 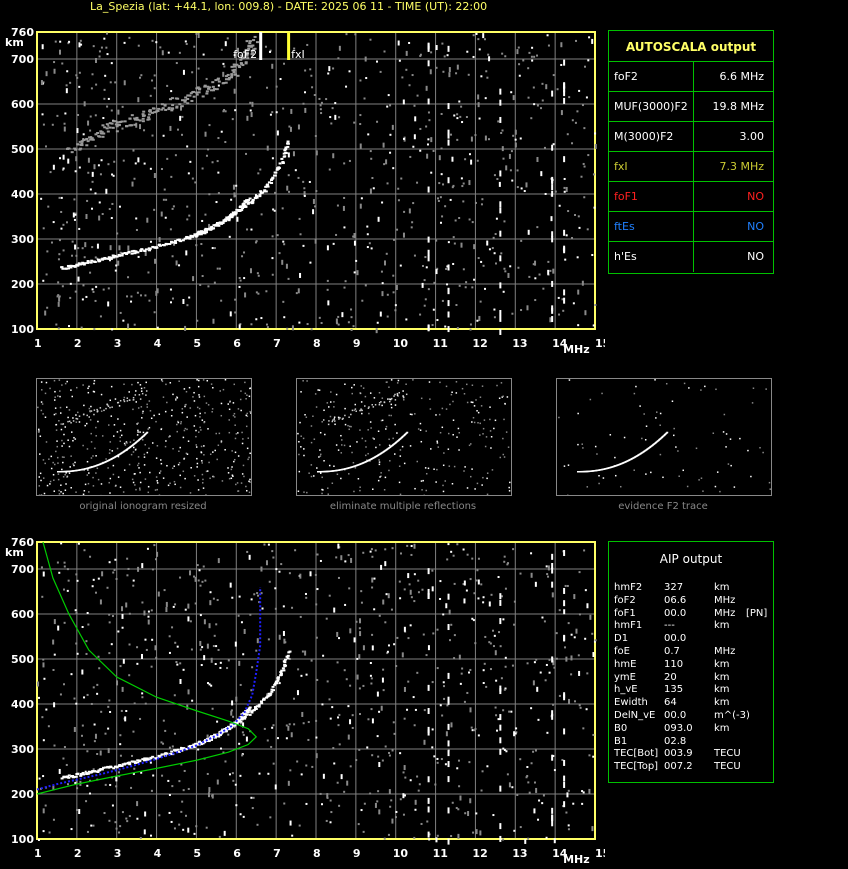 What do you see at coordinates (317, 853) in the screenshot?
I see `x-tick-label: 8` at bounding box center [317, 853].